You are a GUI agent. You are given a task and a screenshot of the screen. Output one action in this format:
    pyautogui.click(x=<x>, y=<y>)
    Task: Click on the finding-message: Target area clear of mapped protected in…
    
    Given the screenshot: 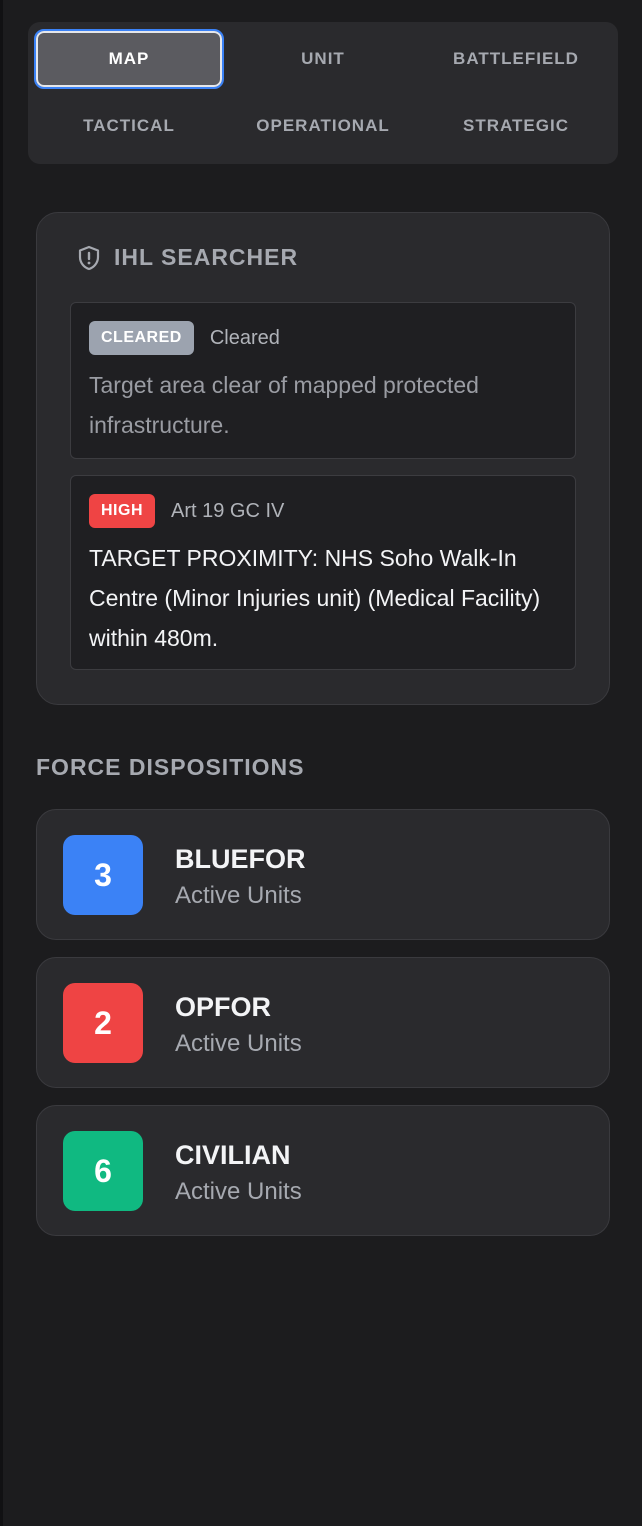 What is the action you would take?
    pyautogui.click(x=284, y=405)
    